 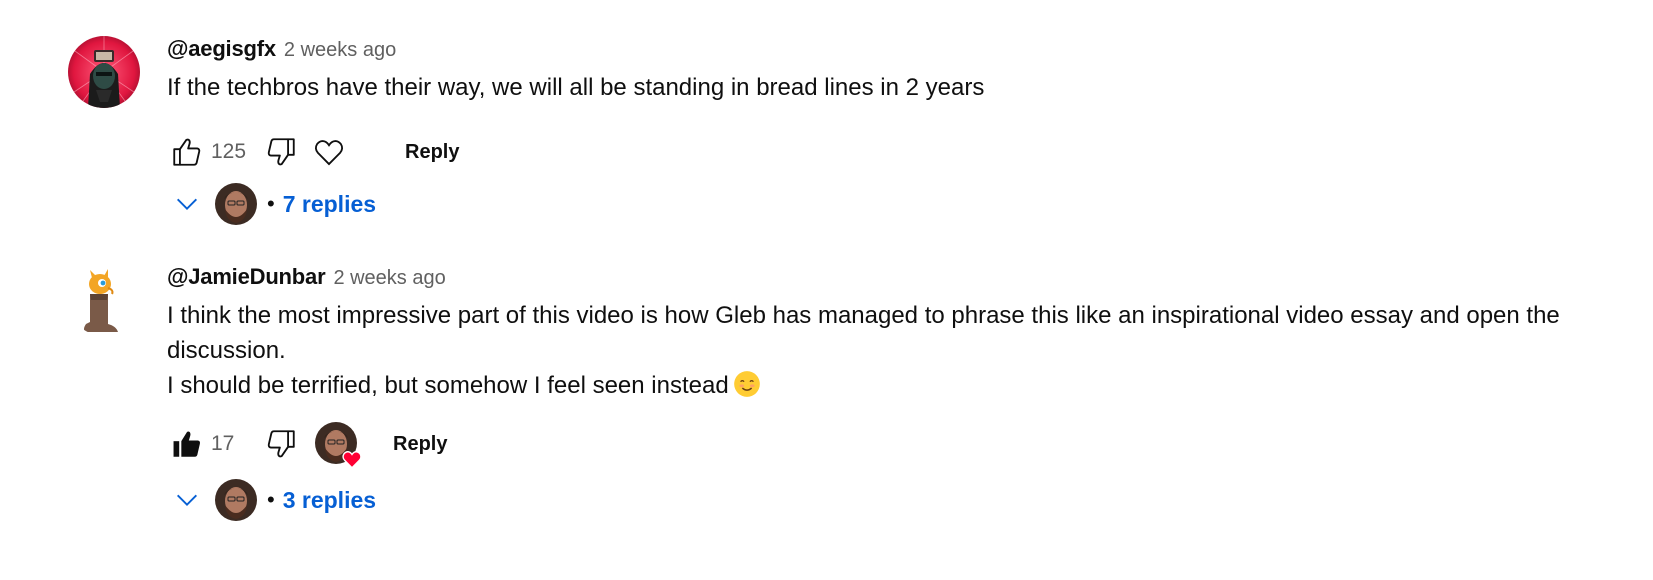 I want to click on comment-text-line: discussion., so click(x=226, y=350).